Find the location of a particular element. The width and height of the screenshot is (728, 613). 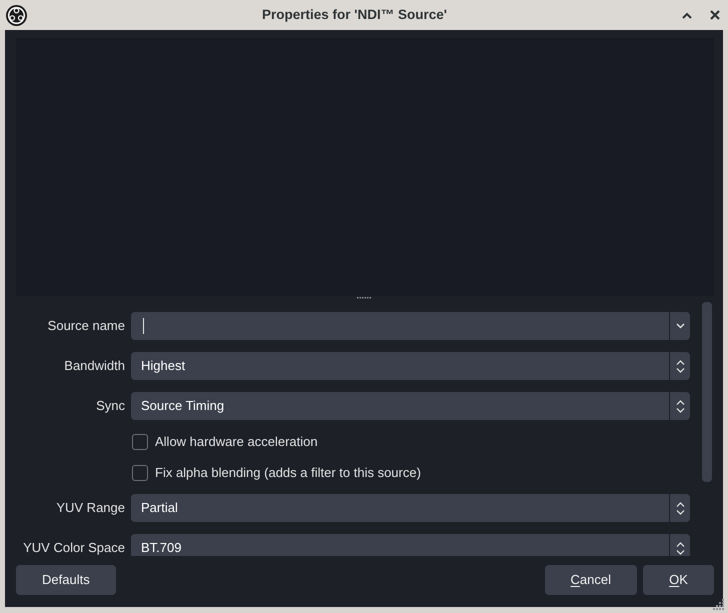

text-cursor-icon is located at coordinates (143, 326).